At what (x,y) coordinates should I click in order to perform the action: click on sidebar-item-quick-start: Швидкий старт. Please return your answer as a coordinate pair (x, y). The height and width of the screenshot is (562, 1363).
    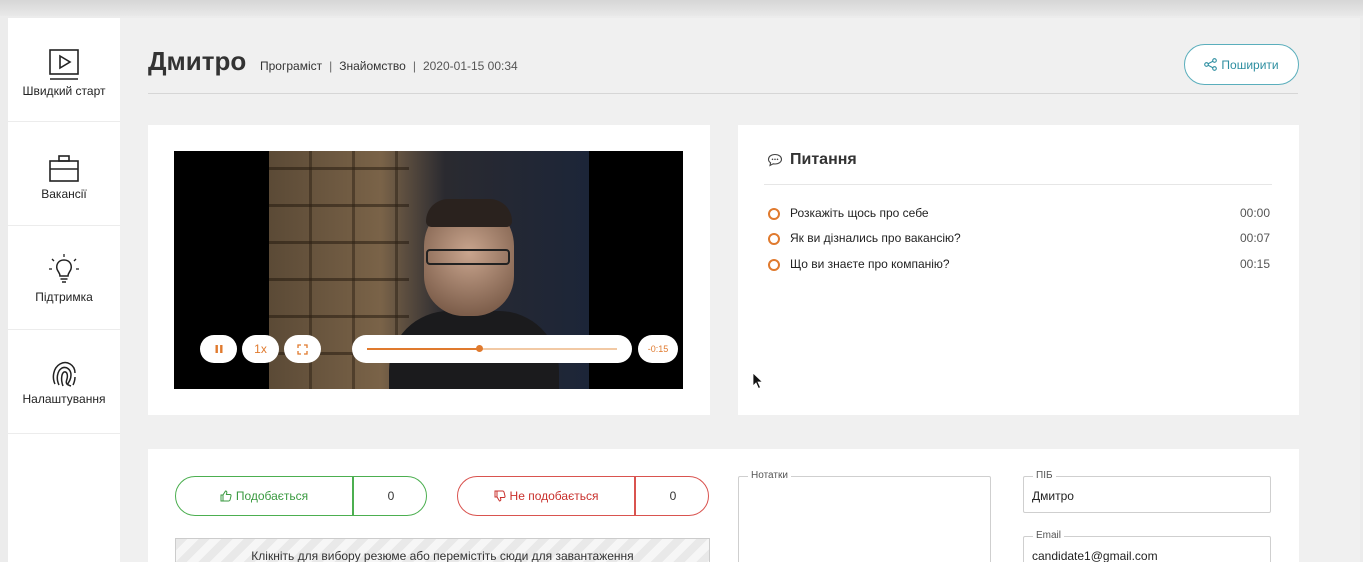
    Looking at the image, I should click on (64, 70).